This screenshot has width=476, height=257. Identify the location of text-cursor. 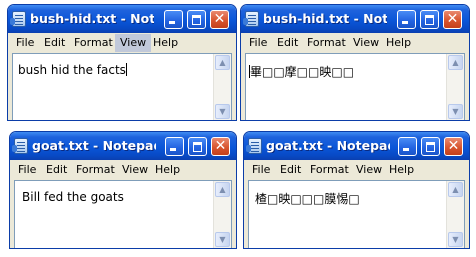
(126, 69).